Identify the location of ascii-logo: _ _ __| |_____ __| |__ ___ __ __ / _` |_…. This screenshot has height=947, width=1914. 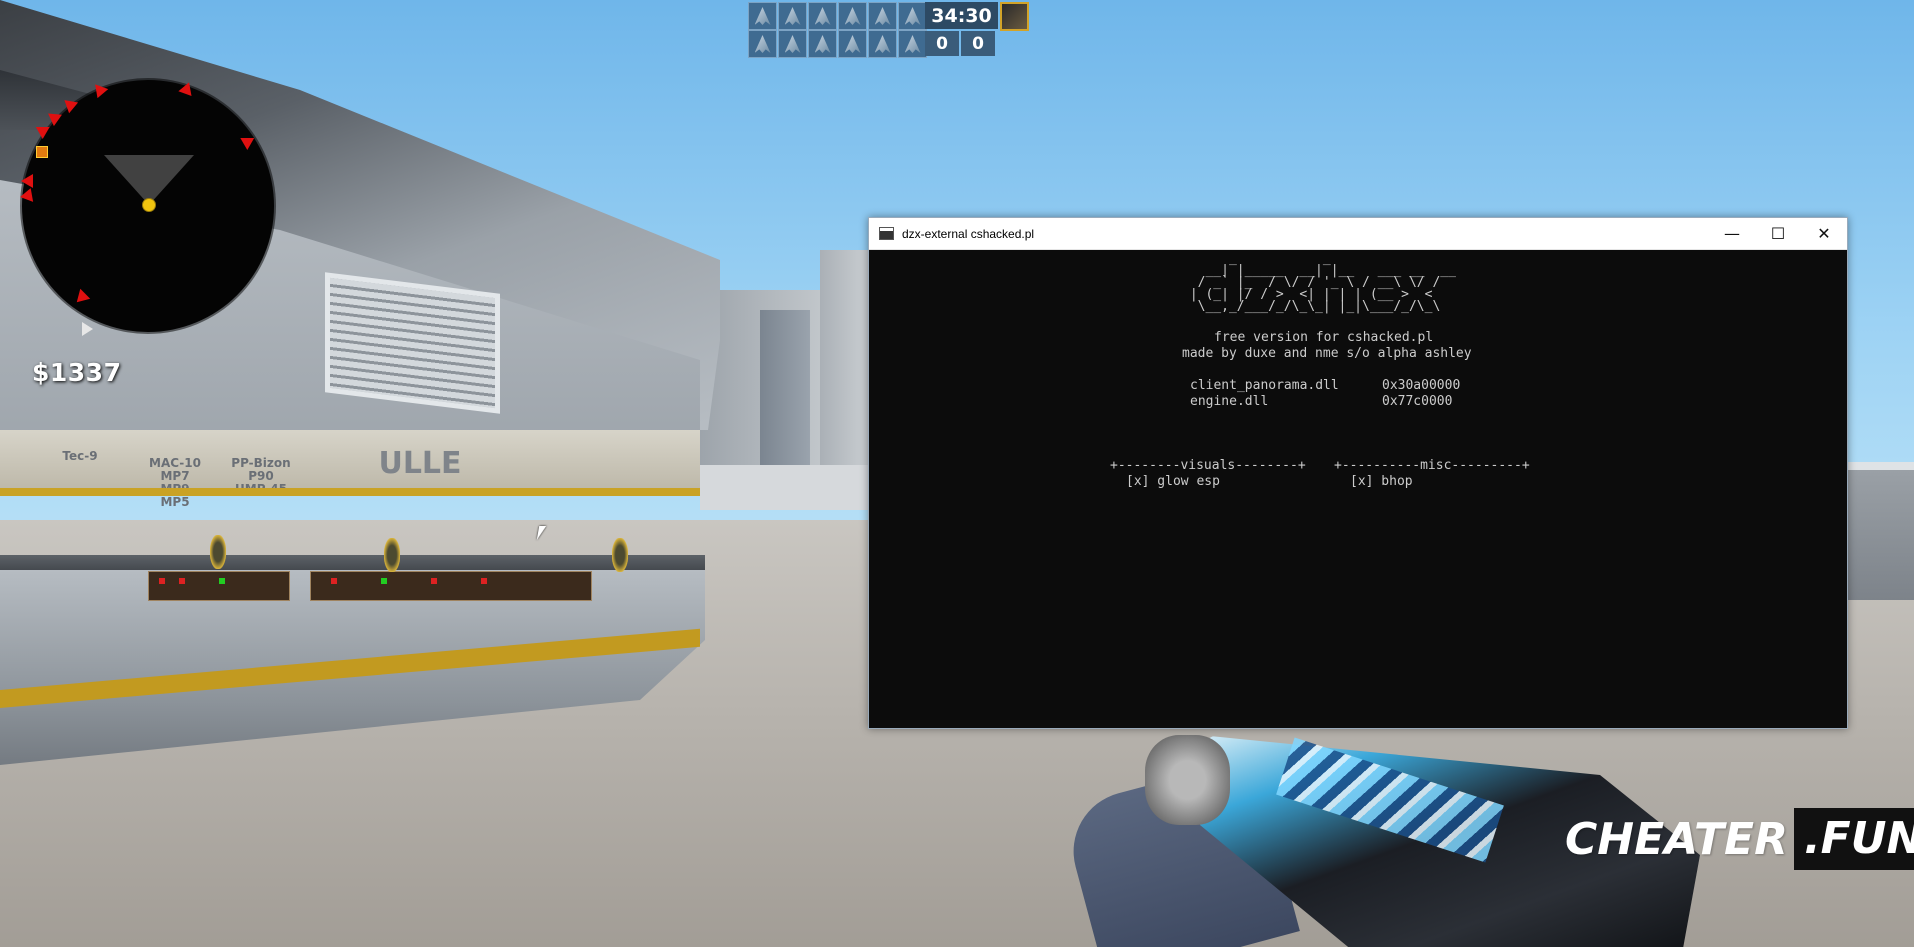
(1322, 282).